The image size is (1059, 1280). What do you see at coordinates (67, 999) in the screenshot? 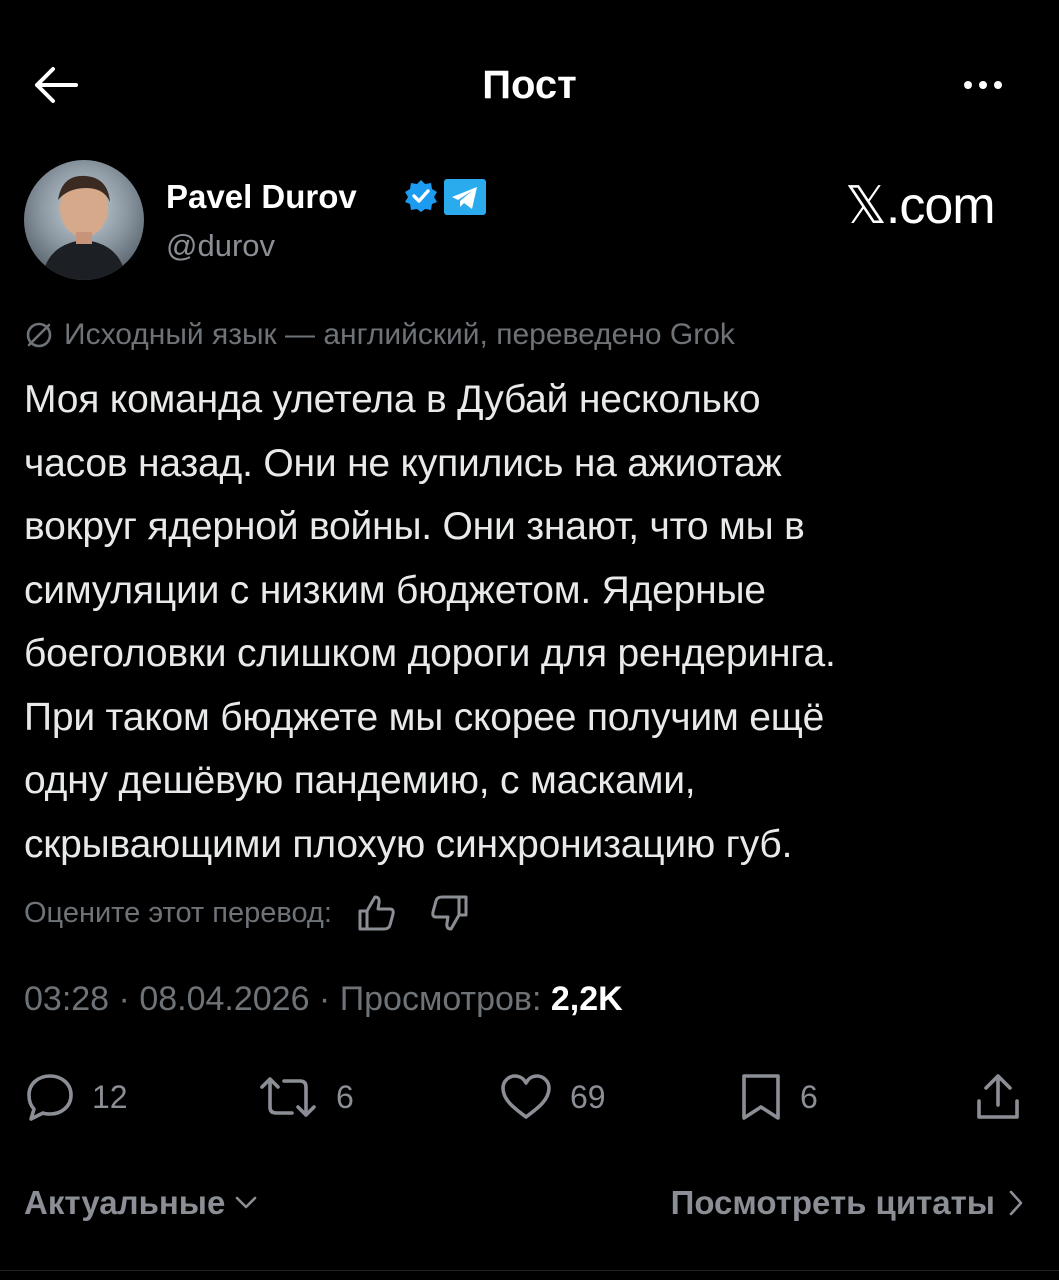
I see `post-time: 03:28` at bounding box center [67, 999].